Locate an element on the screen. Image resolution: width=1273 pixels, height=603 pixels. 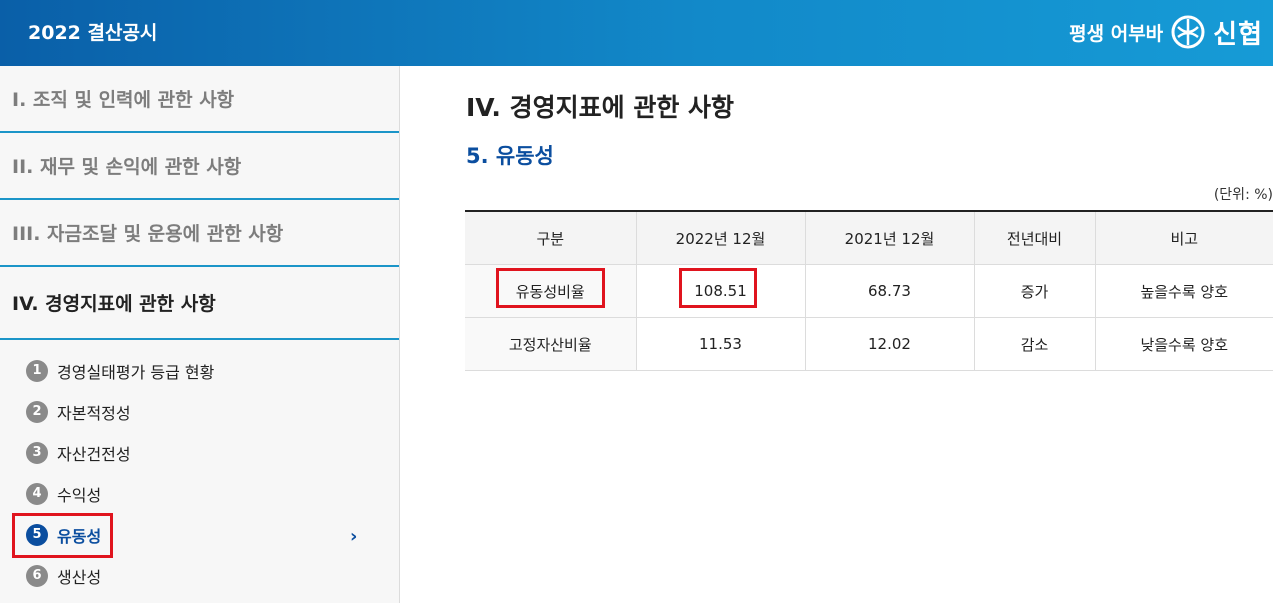
table-cell: 높을수록 양호 is located at coordinates (1184, 291).